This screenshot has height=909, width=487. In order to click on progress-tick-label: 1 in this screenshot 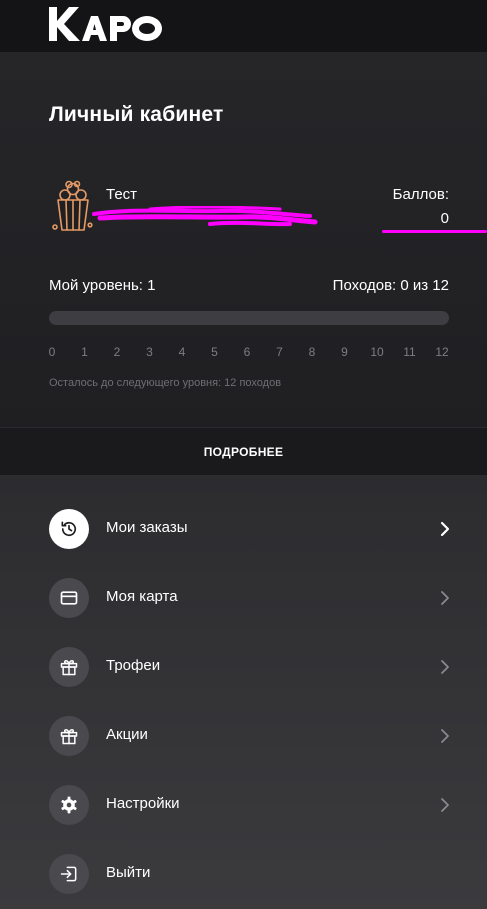, I will do `click(84, 352)`.